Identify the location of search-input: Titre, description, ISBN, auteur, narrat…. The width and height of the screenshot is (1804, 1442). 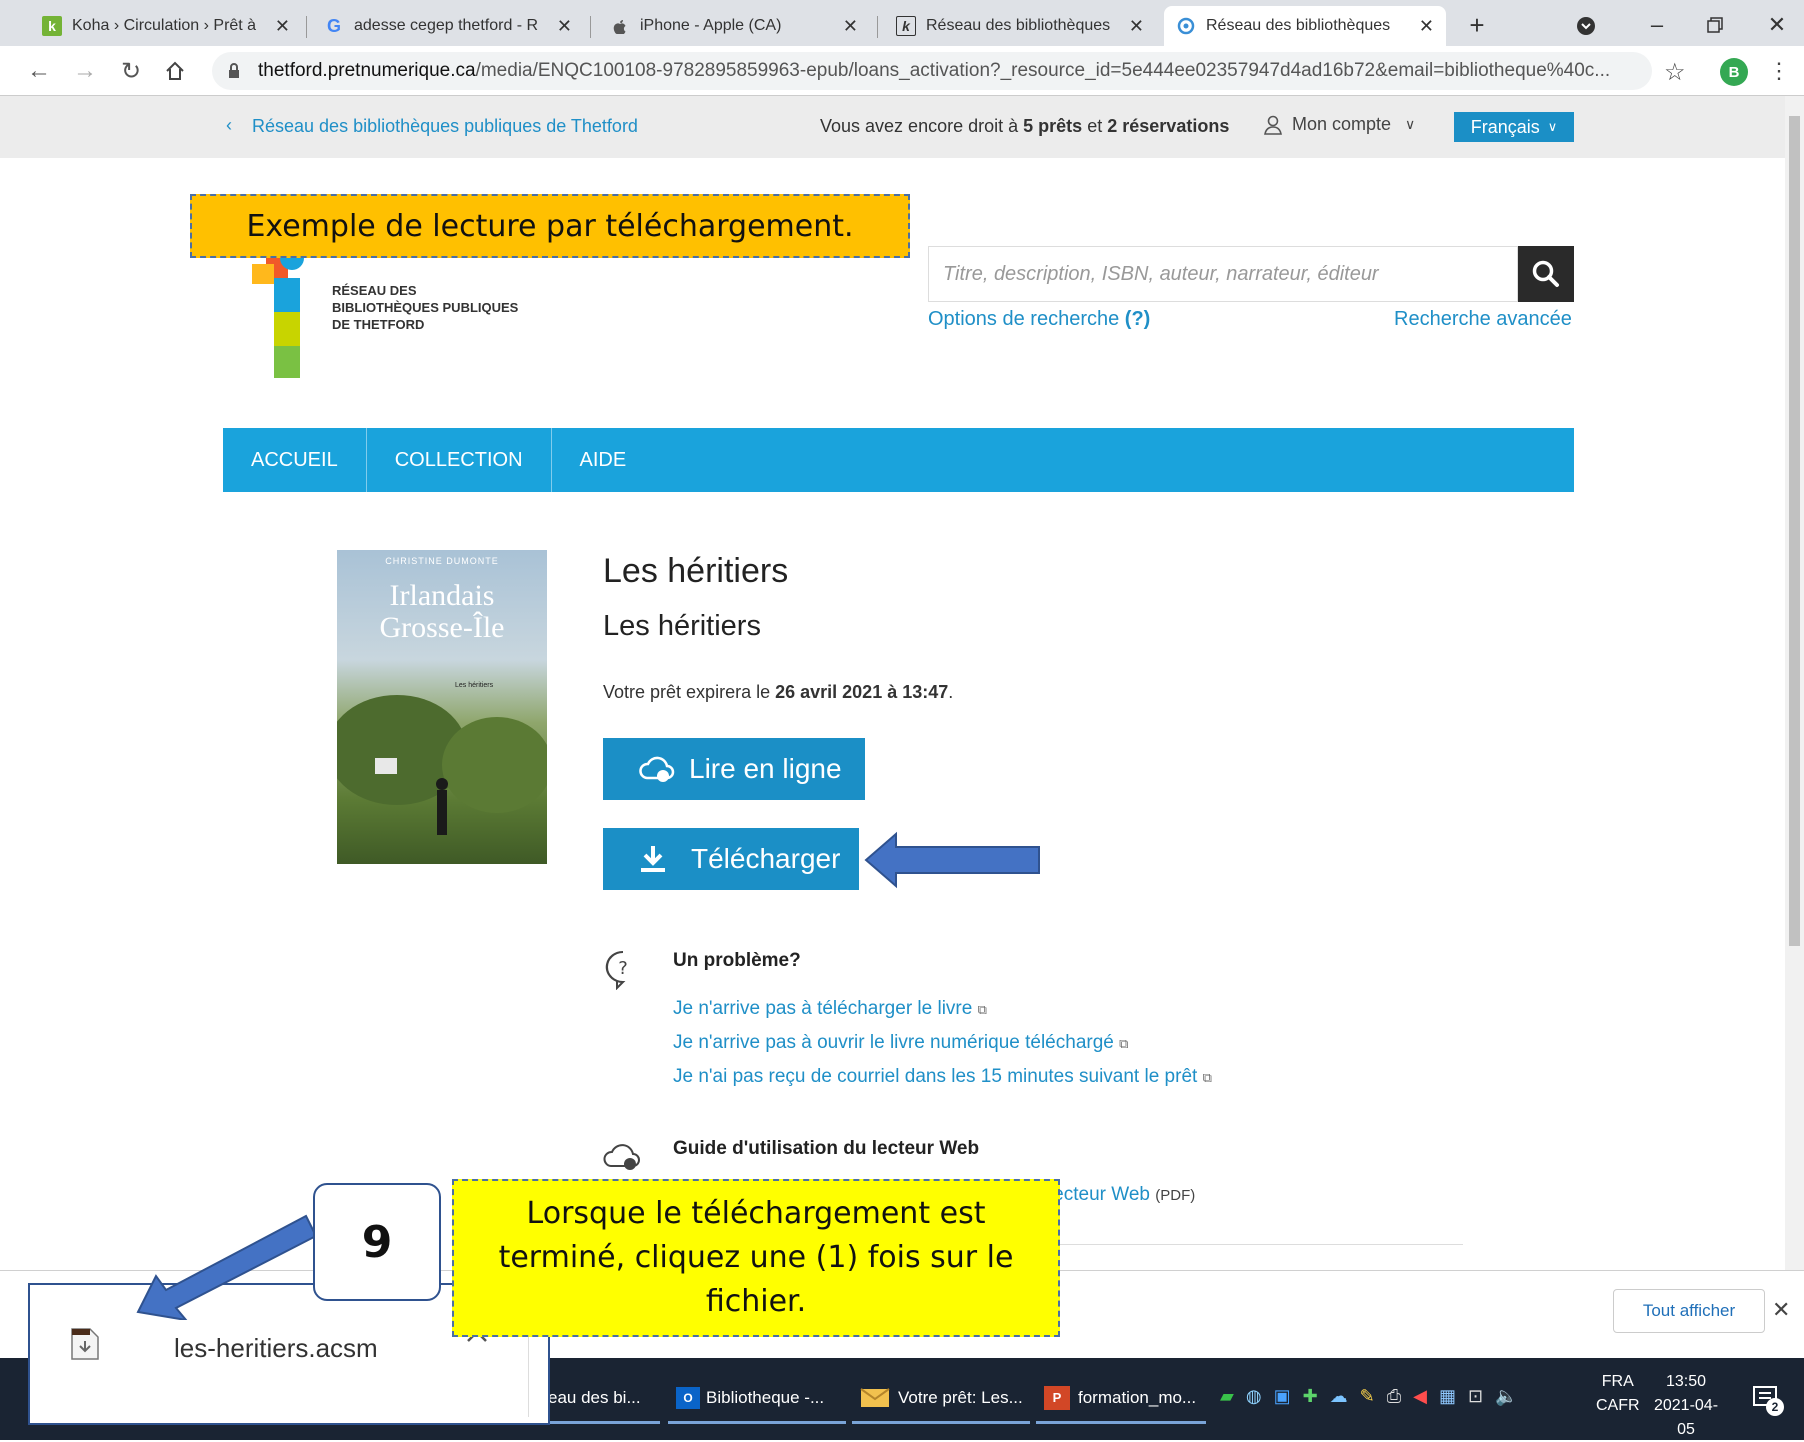
(1223, 274).